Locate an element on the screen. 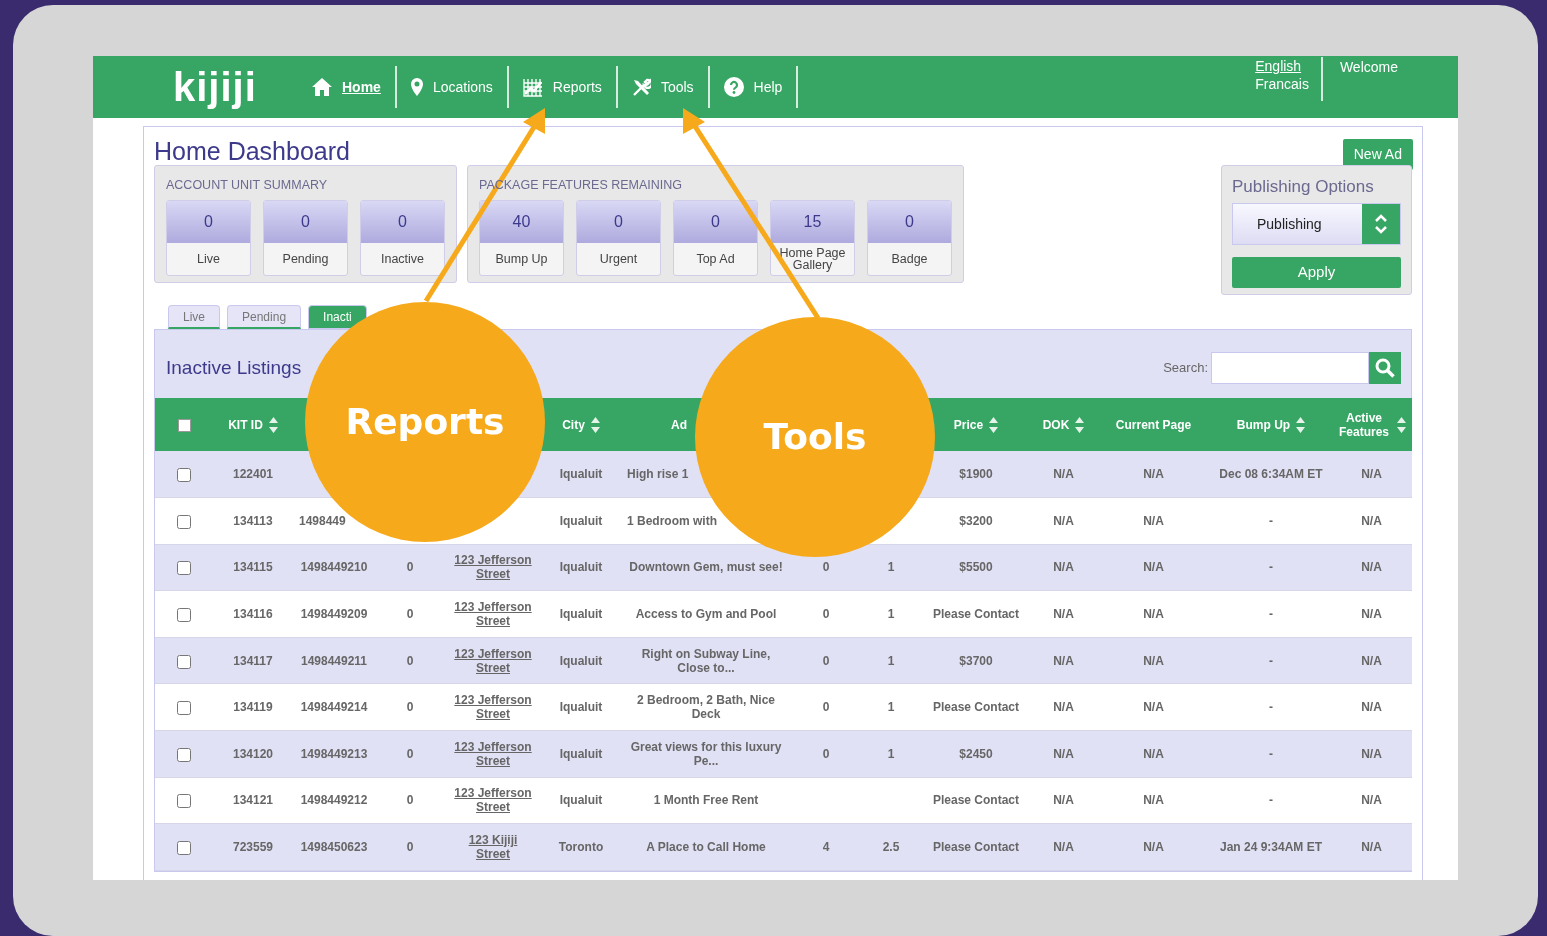 The width and height of the screenshot is (1547, 936). nav-link: Tools is located at coordinates (663, 87).